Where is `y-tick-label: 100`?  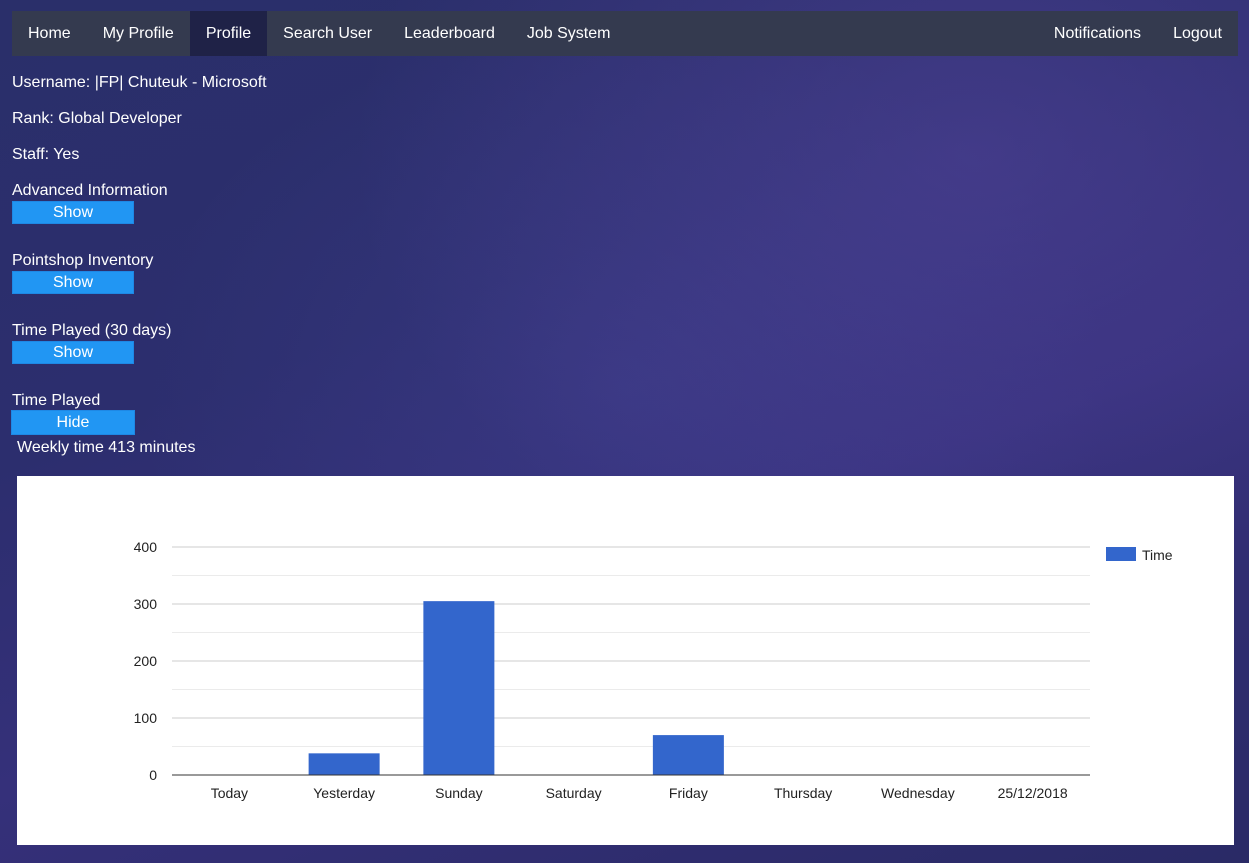
y-tick-label: 100 is located at coordinates (146, 718).